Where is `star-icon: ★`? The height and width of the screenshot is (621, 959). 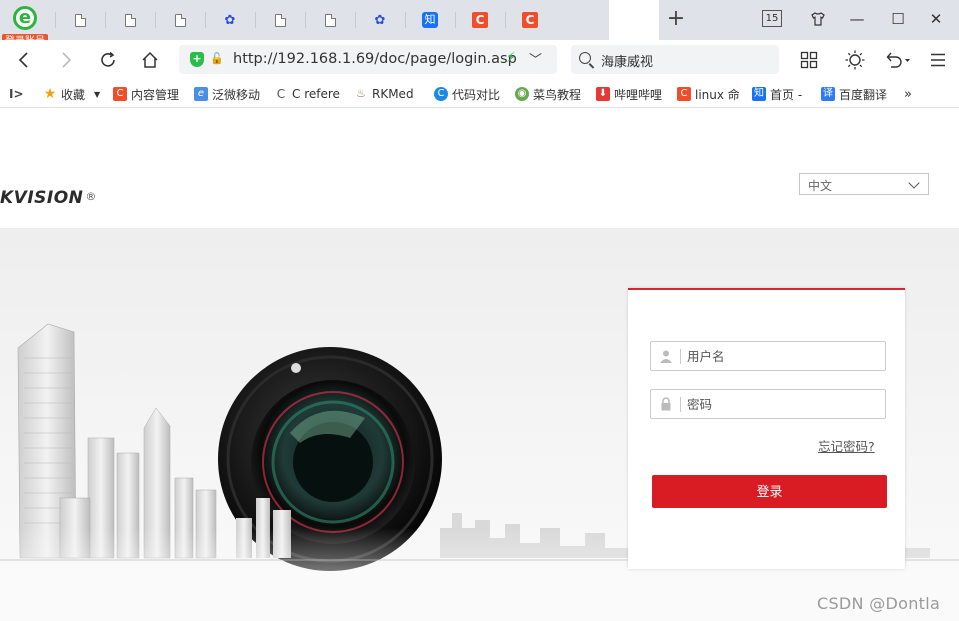 star-icon: ★ is located at coordinates (50, 94).